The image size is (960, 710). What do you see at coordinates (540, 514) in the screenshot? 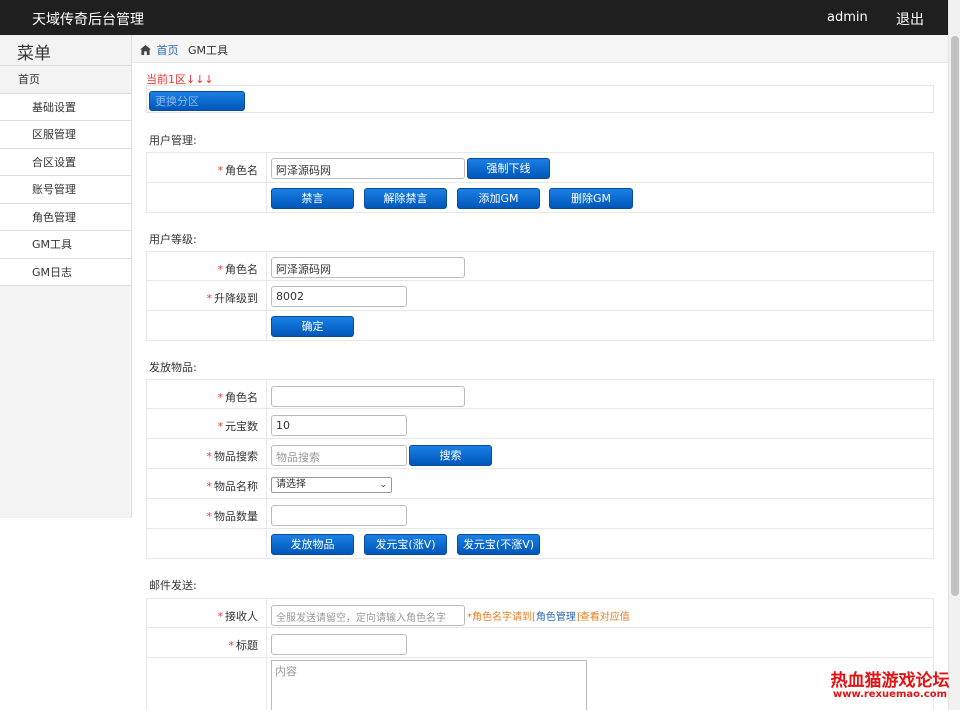
I see `items-count-row: * 物品数量` at bounding box center [540, 514].